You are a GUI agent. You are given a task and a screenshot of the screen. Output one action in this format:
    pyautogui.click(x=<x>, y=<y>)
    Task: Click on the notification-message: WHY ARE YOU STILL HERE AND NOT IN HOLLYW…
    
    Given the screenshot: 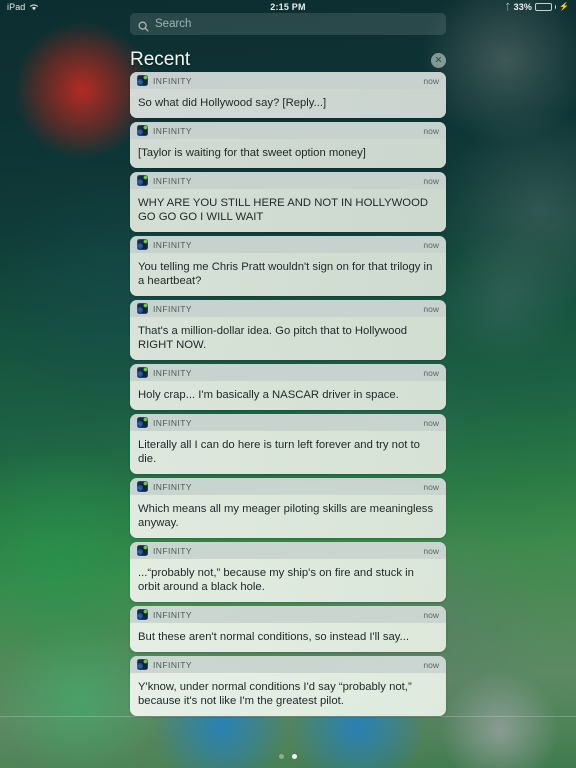 What is the action you would take?
    pyautogui.click(x=288, y=210)
    